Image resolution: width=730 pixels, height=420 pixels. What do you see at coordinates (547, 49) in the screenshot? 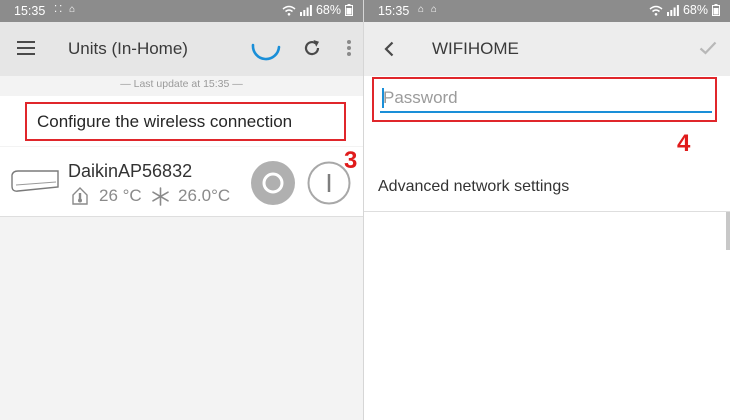
I see `app-bar: WIFIHOME` at bounding box center [547, 49].